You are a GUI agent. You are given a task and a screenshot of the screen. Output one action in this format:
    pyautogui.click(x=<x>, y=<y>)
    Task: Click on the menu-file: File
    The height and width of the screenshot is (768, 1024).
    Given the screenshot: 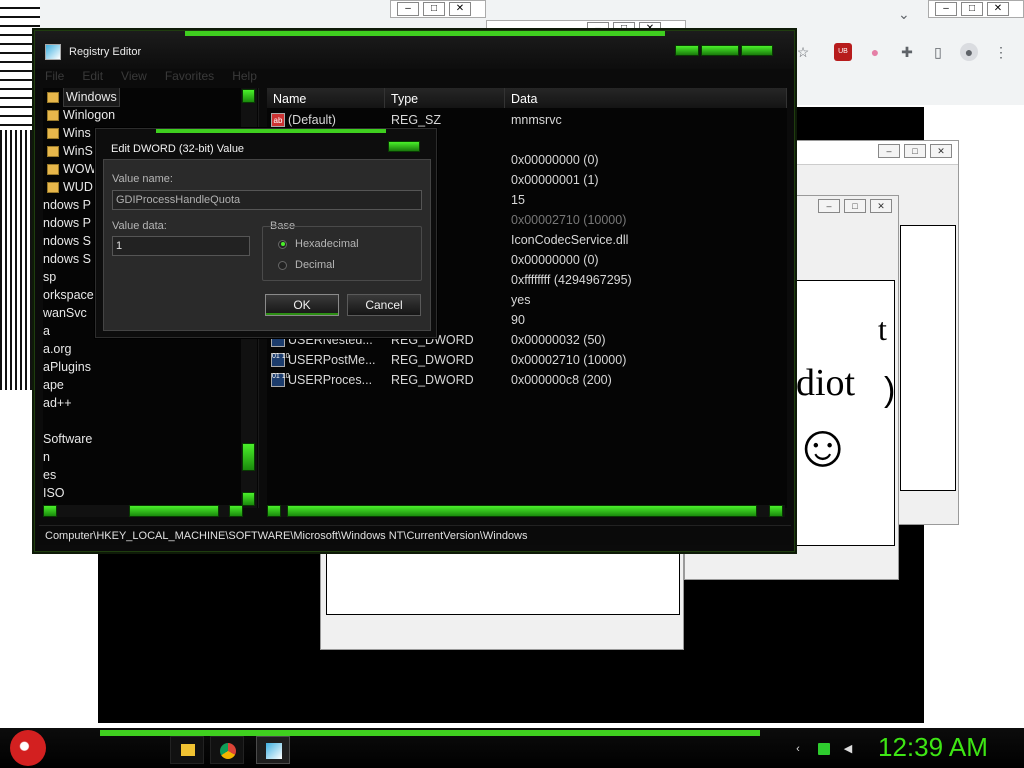 What is the action you would take?
    pyautogui.click(x=54, y=77)
    